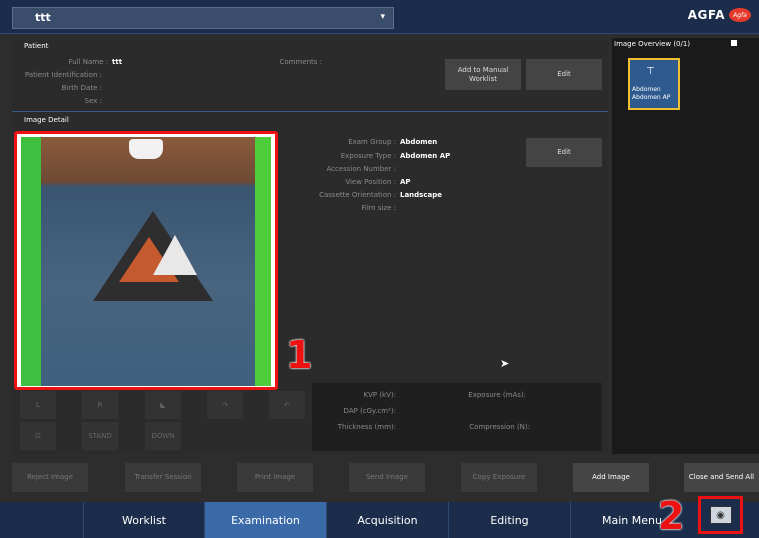  What do you see at coordinates (36, 46) in the screenshot?
I see `patient-section-label: Patient` at bounding box center [36, 46].